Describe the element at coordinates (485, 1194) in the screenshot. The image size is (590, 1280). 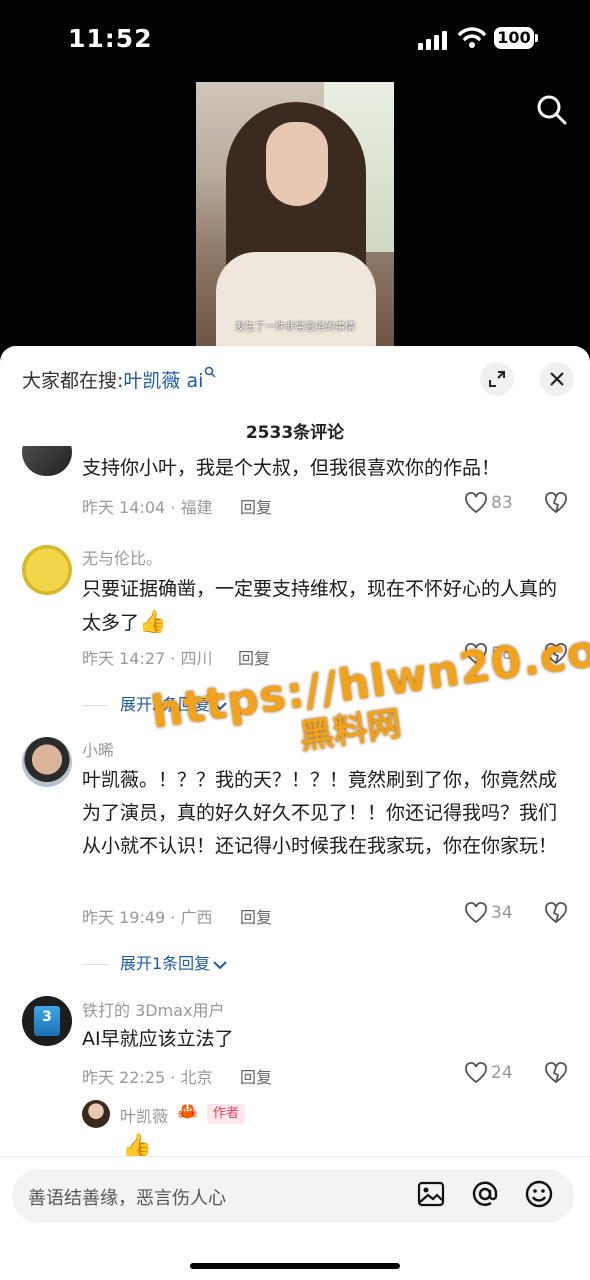
I see `at-icon` at that location.